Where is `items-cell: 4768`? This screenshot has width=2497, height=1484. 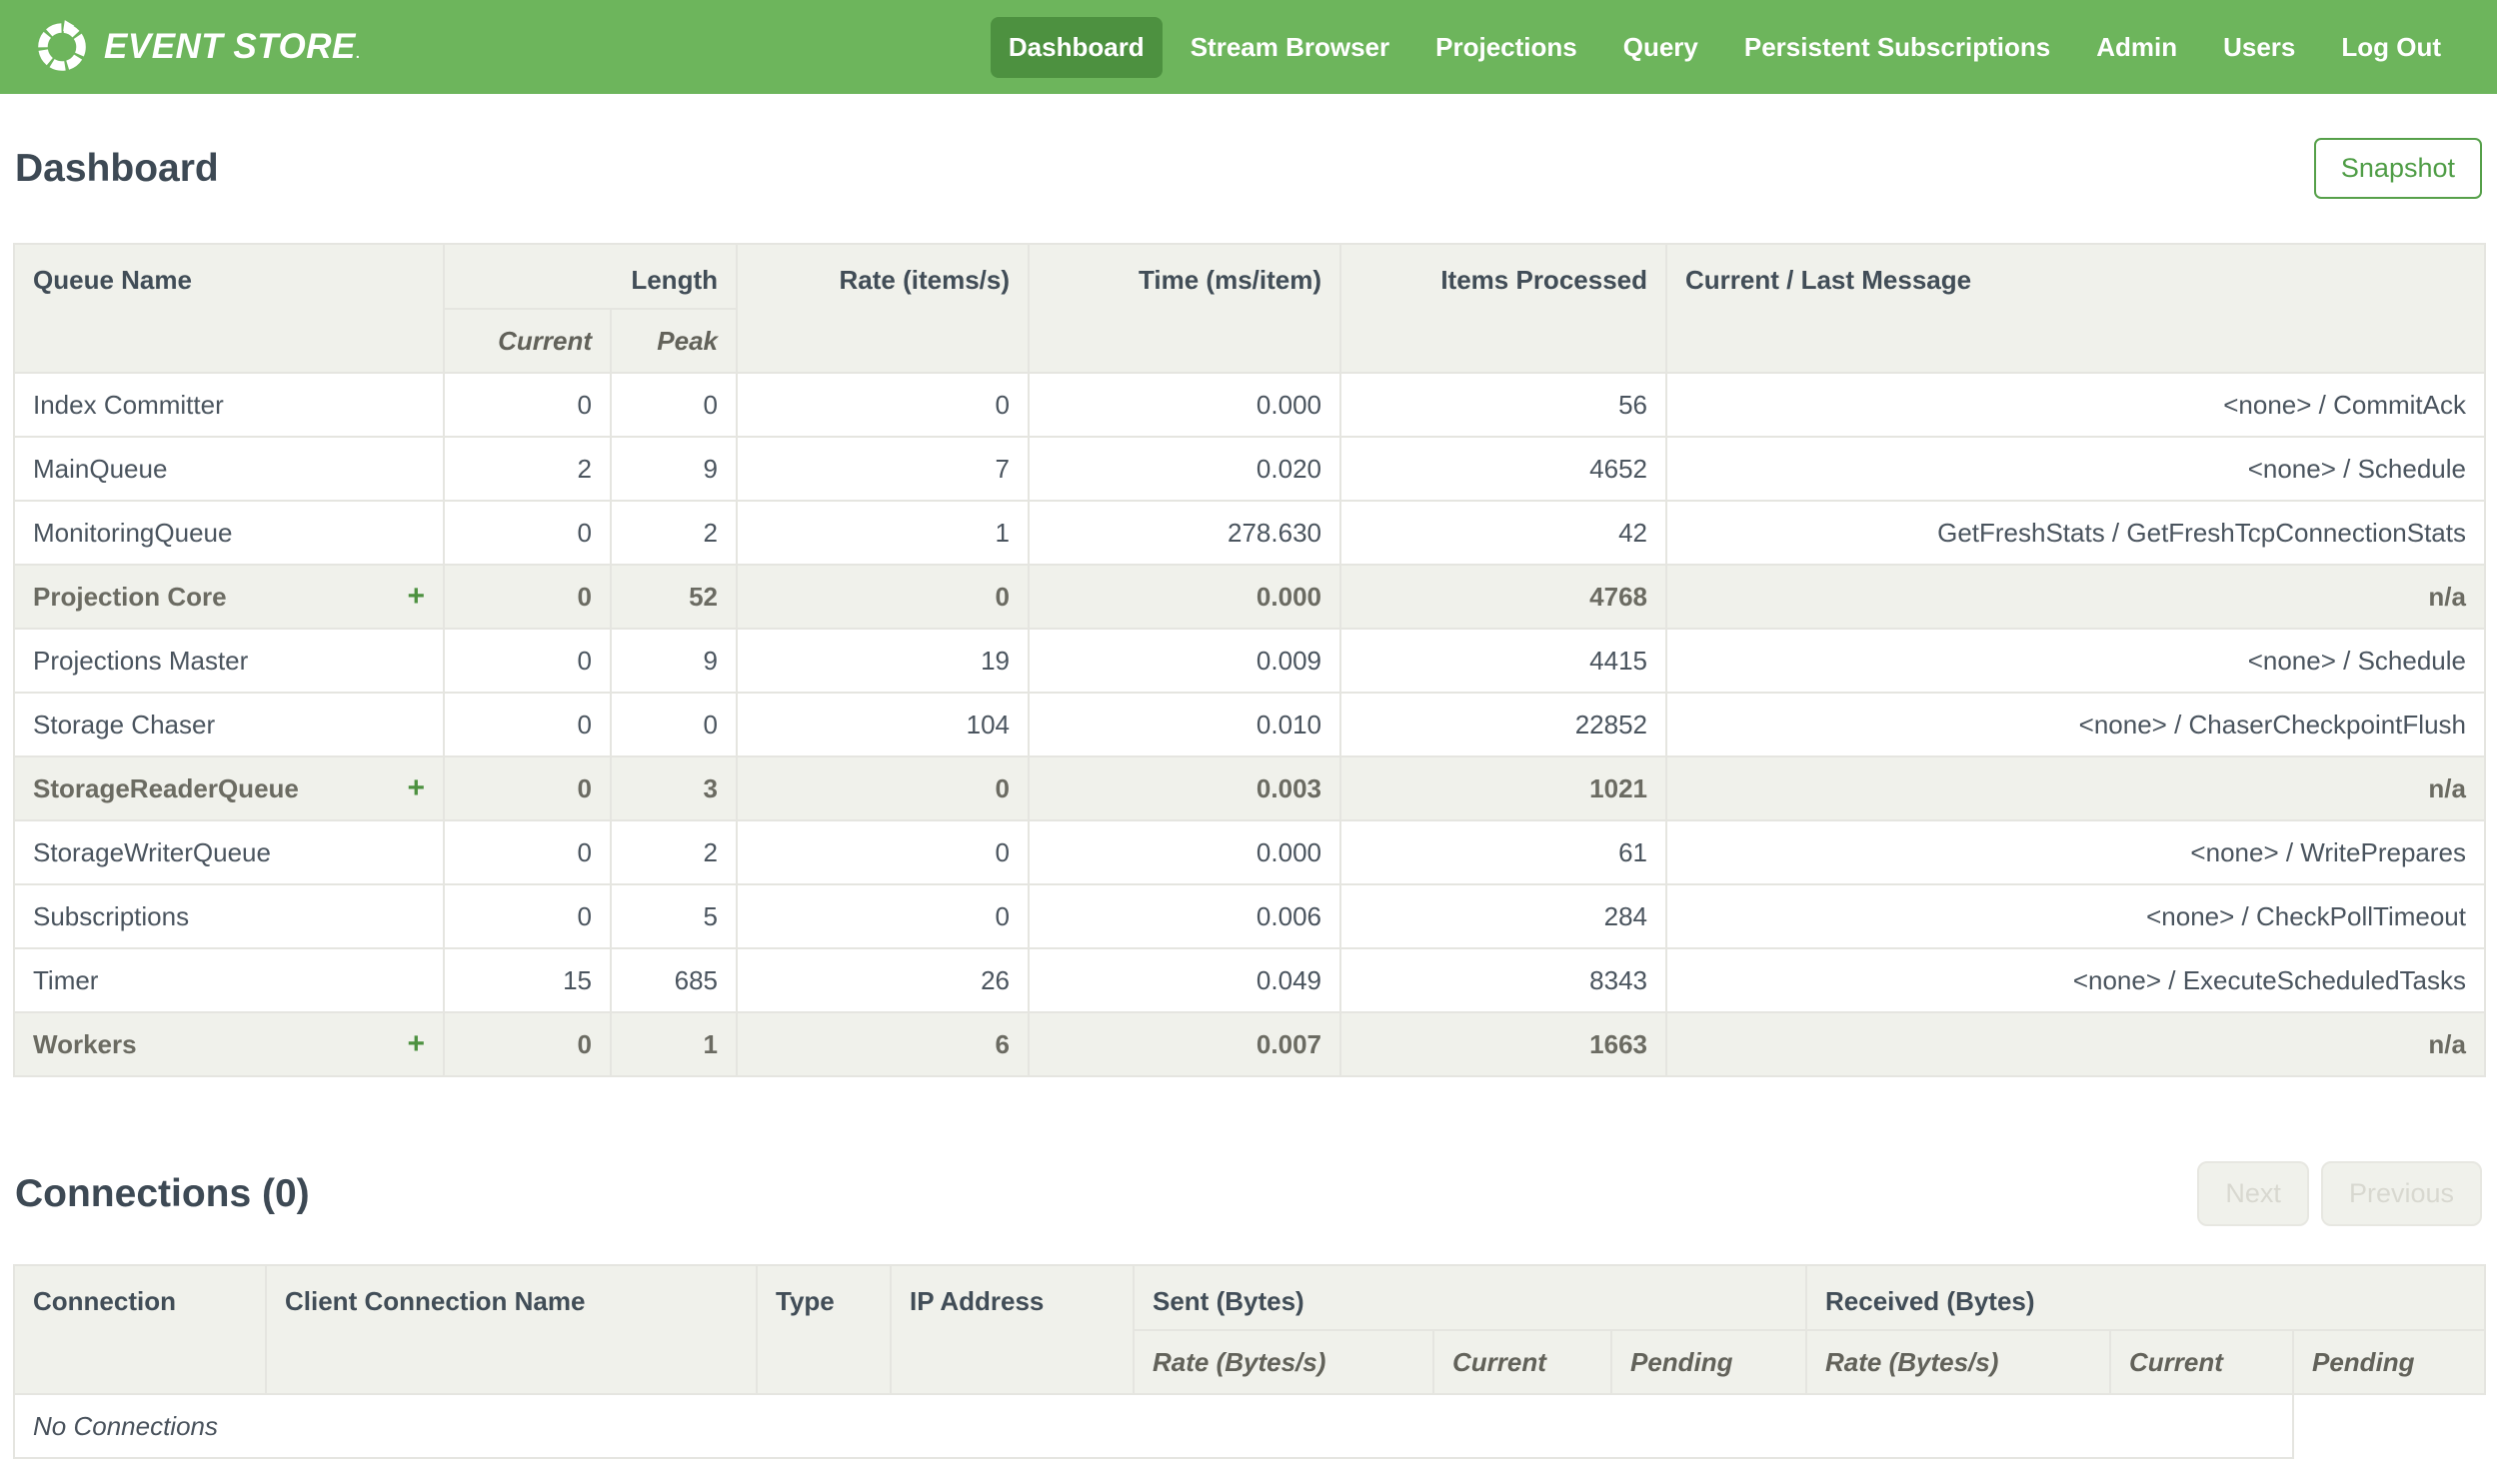 items-cell: 4768 is located at coordinates (1503, 597).